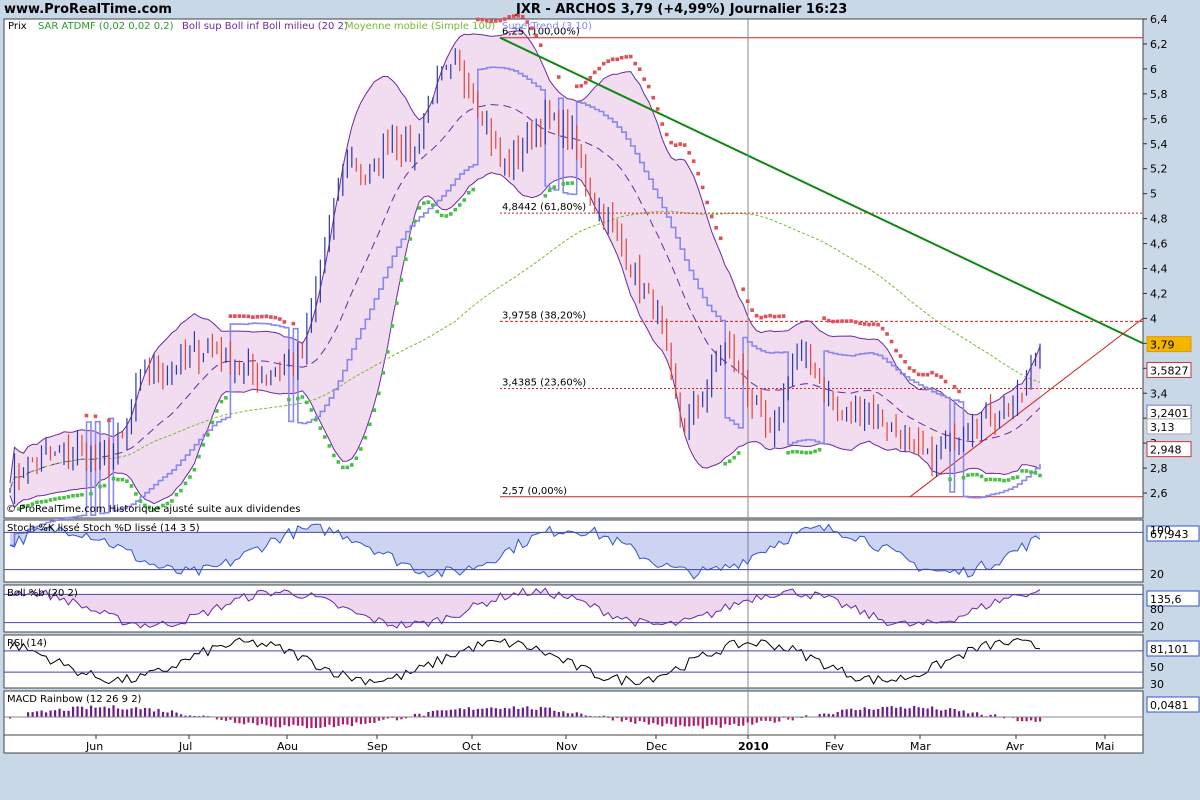 The height and width of the screenshot is (800, 1200). I want to click on rsi-panel, so click(573, 661).